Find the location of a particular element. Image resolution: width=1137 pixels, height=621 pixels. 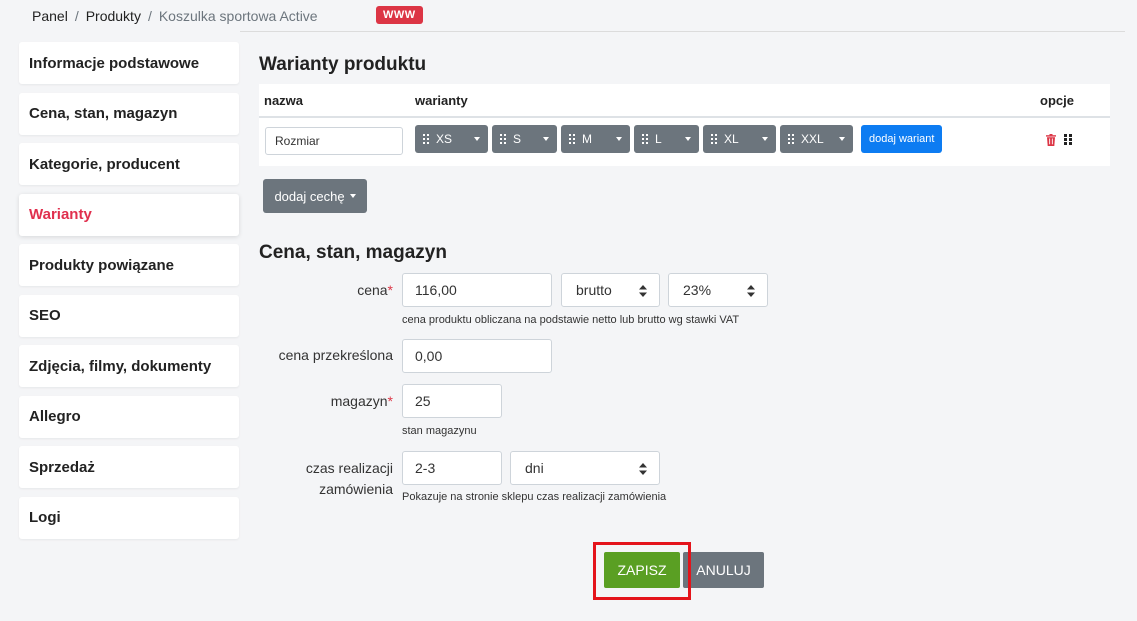

save-button-highlight is located at coordinates (642, 571).